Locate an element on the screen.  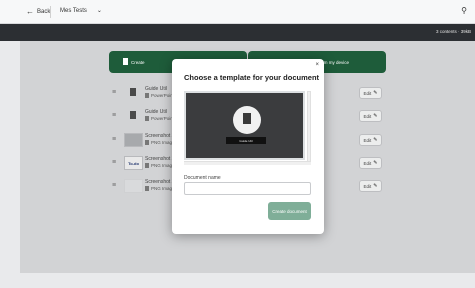
document-title-dropdown: Mes Tests ⌄ is located at coordinates (81, 11).